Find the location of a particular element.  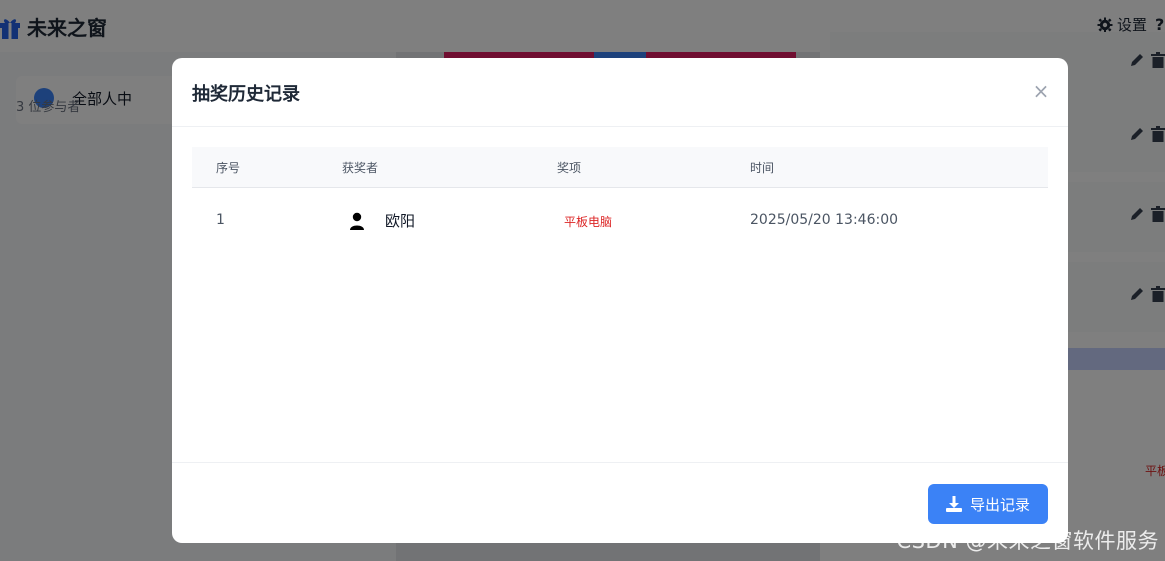

user-icon is located at coordinates (357, 221).